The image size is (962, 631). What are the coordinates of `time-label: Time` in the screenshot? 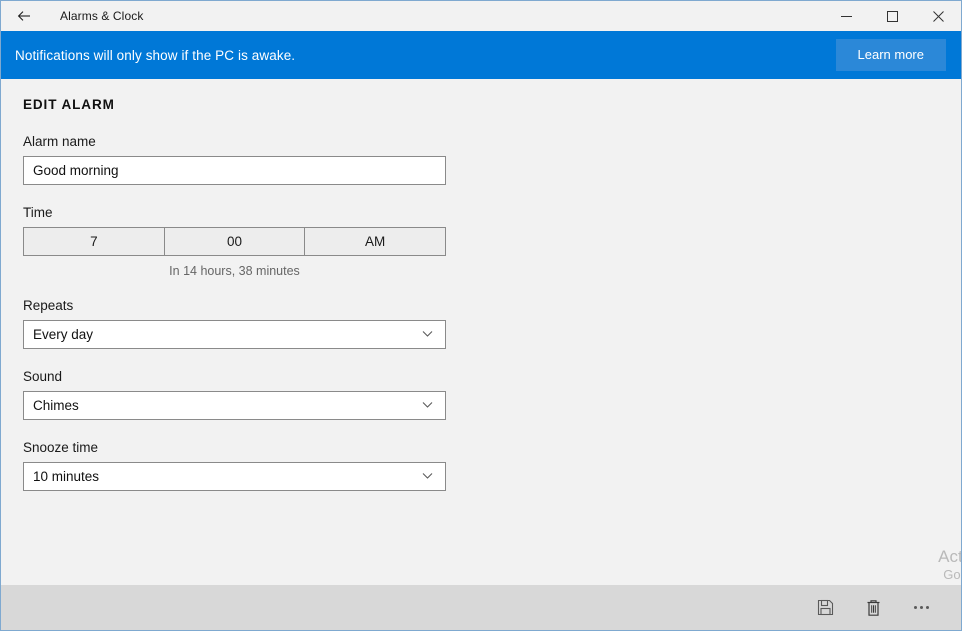 It's located at (38, 212).